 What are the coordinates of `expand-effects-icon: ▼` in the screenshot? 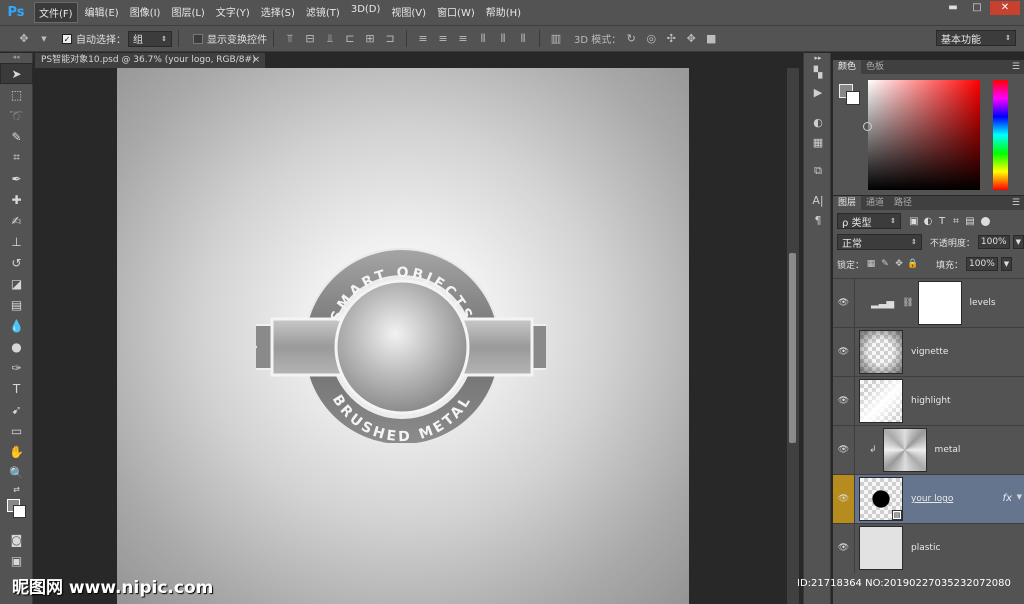 It's located at (1019, 497).